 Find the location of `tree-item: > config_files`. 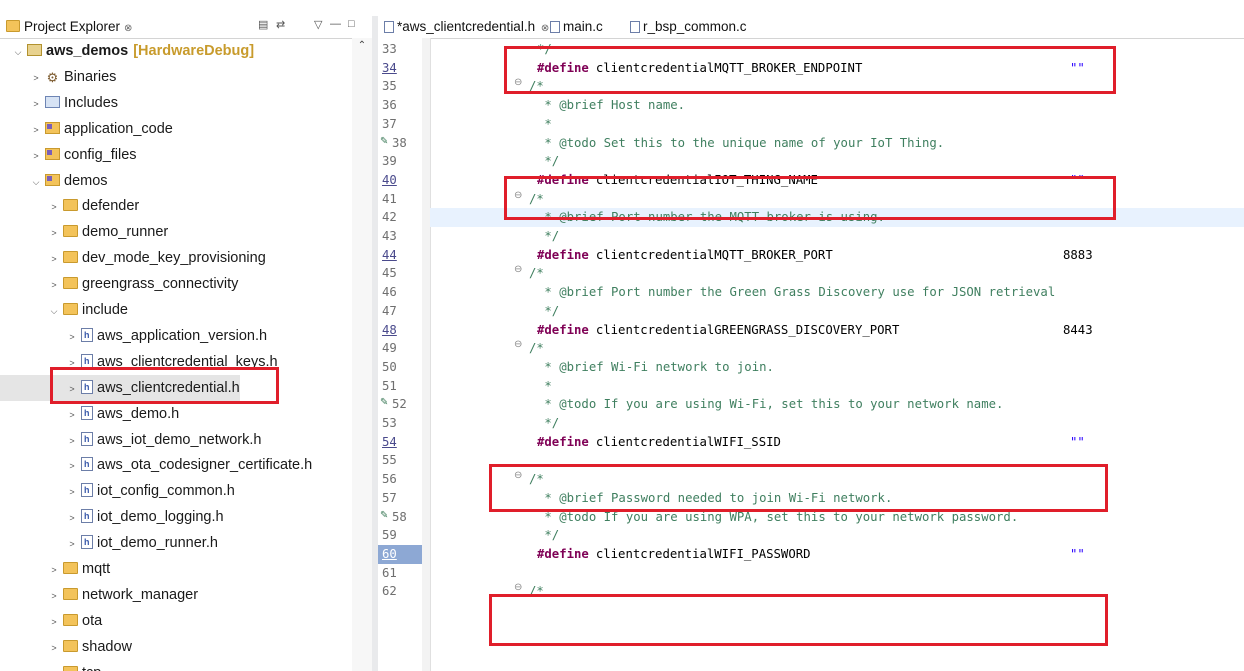

tree-item: > config_files is located at coordinates (68, 155).